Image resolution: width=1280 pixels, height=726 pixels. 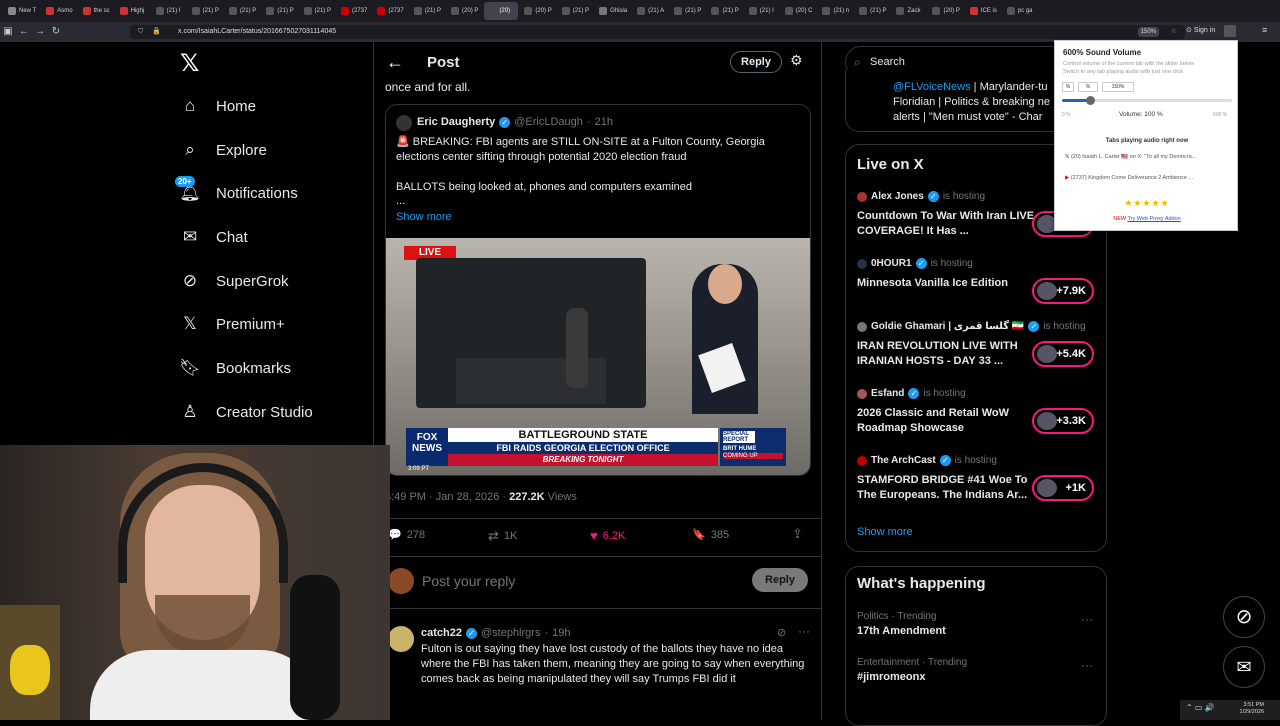 I want to click on volume-slider, so click(x=1147, y=100).